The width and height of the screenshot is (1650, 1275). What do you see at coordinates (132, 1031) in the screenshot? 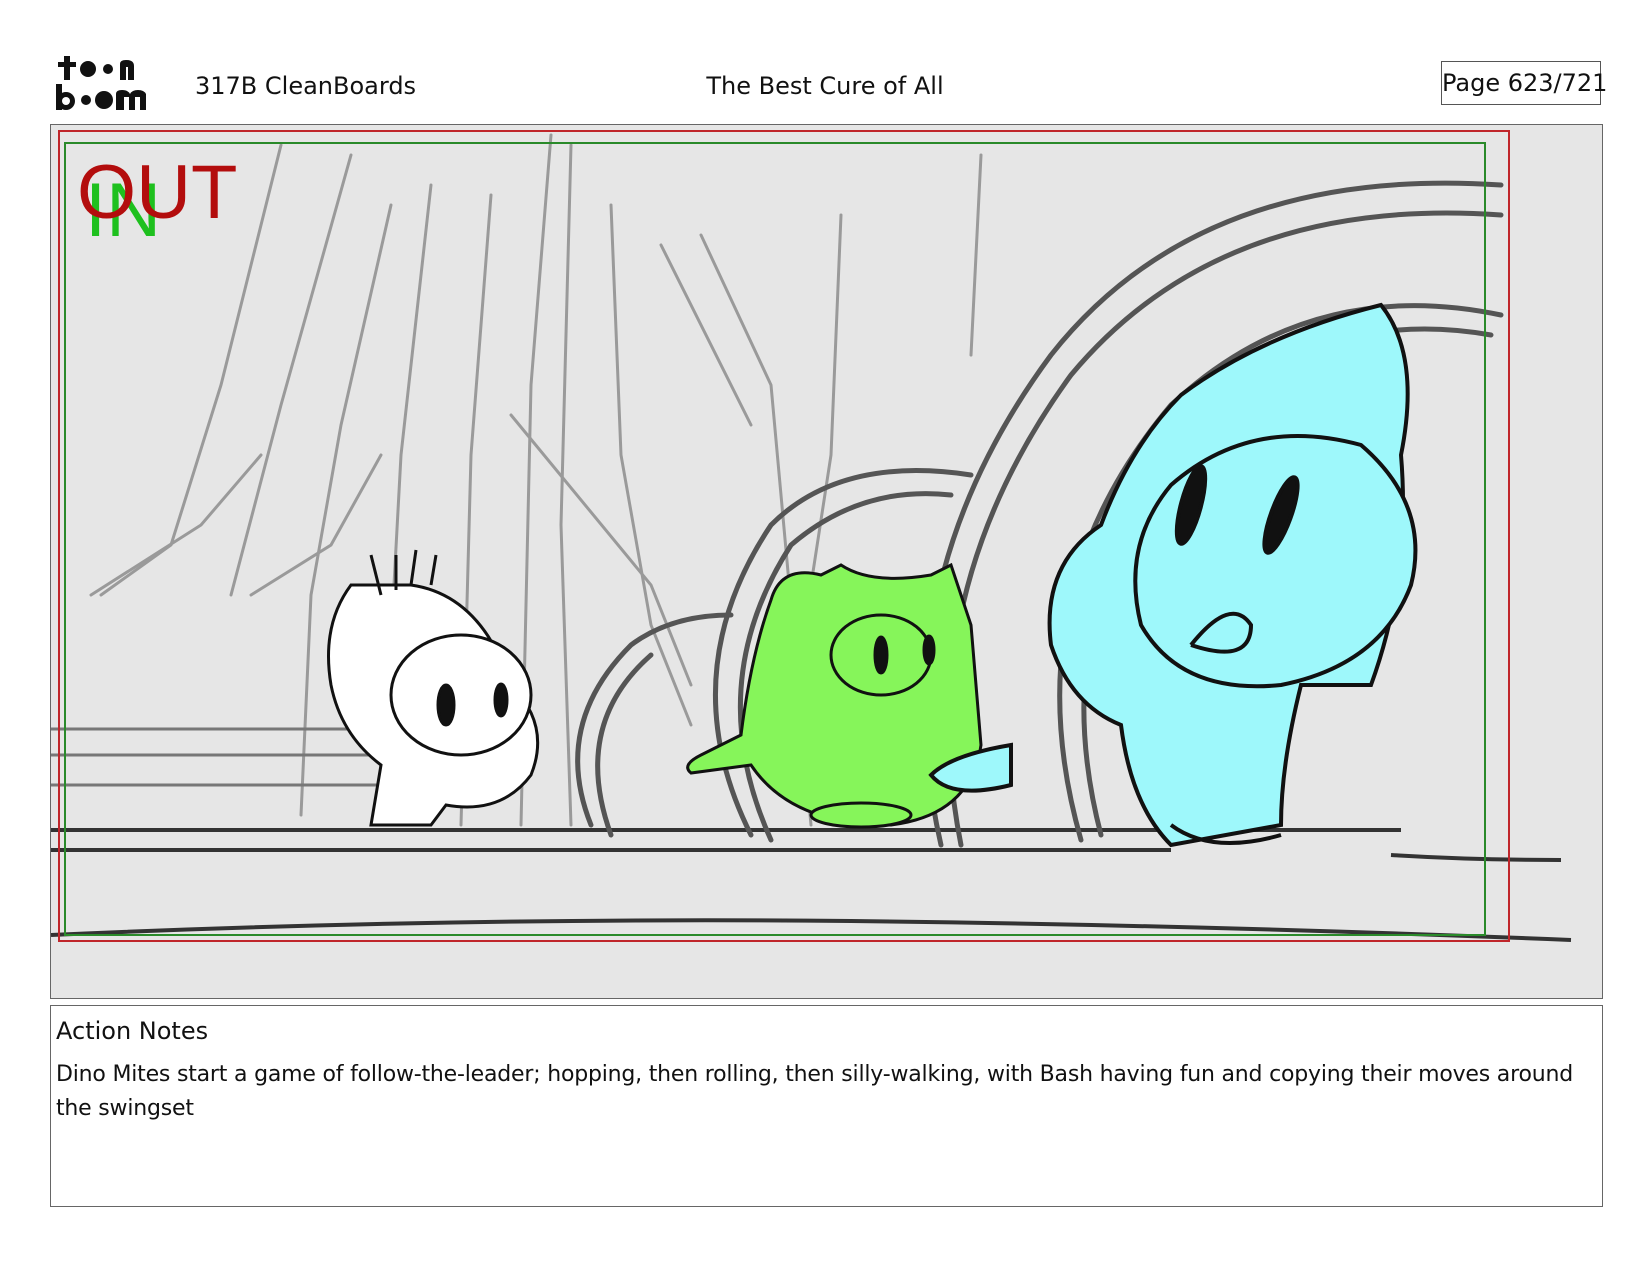
I see `action-notes-heading: Action Notes` at bounding box center [132, 1031].